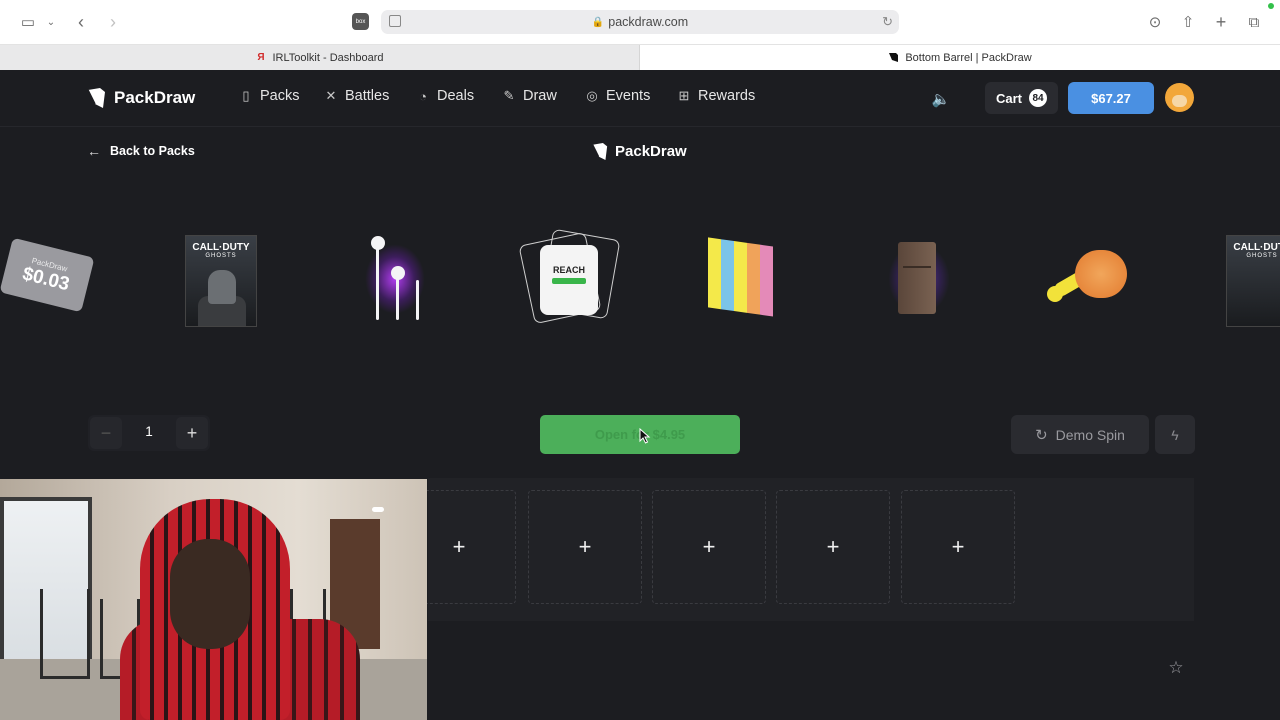 This screenshot has height=720, width=1280. I want to click on earbud-cable, so click(417, 300).